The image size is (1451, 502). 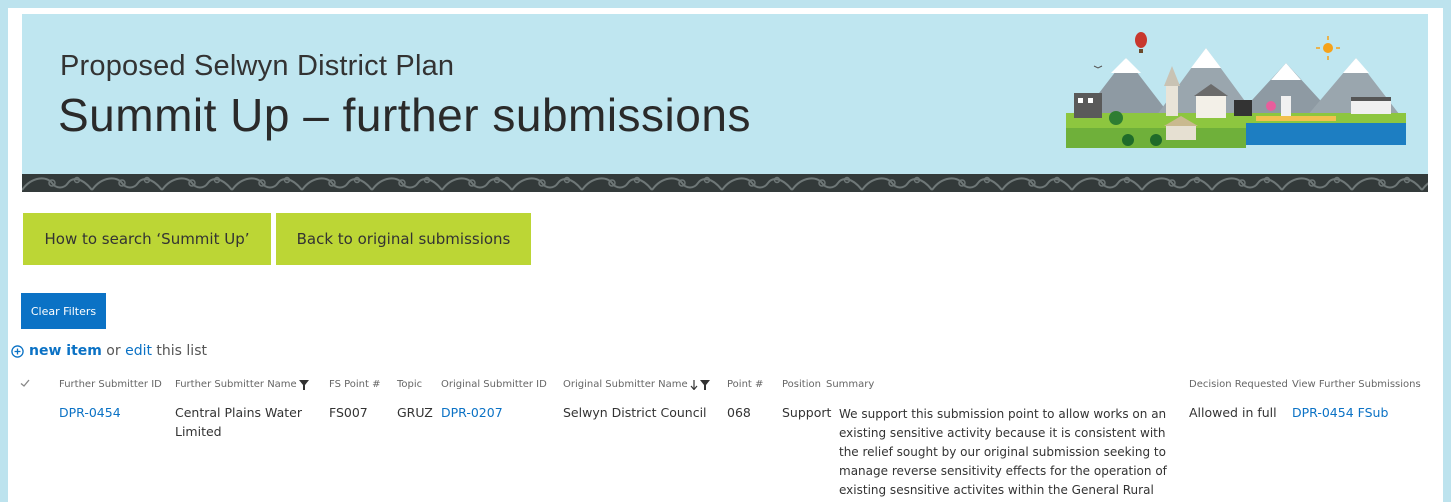 What do you see at coordinates (257, 66) in the screenshot?
I see `banner-subtitle: Proposed Selwyn District Plan` at bounding box center [257, 66].